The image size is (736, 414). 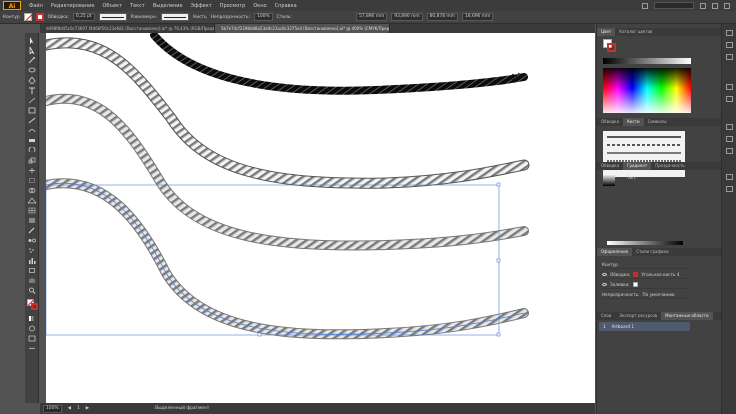 What do you see at coordinates (32, 304) in the screenshot?
I see `fill-stroke-icon` at bounding box center [32, 304].